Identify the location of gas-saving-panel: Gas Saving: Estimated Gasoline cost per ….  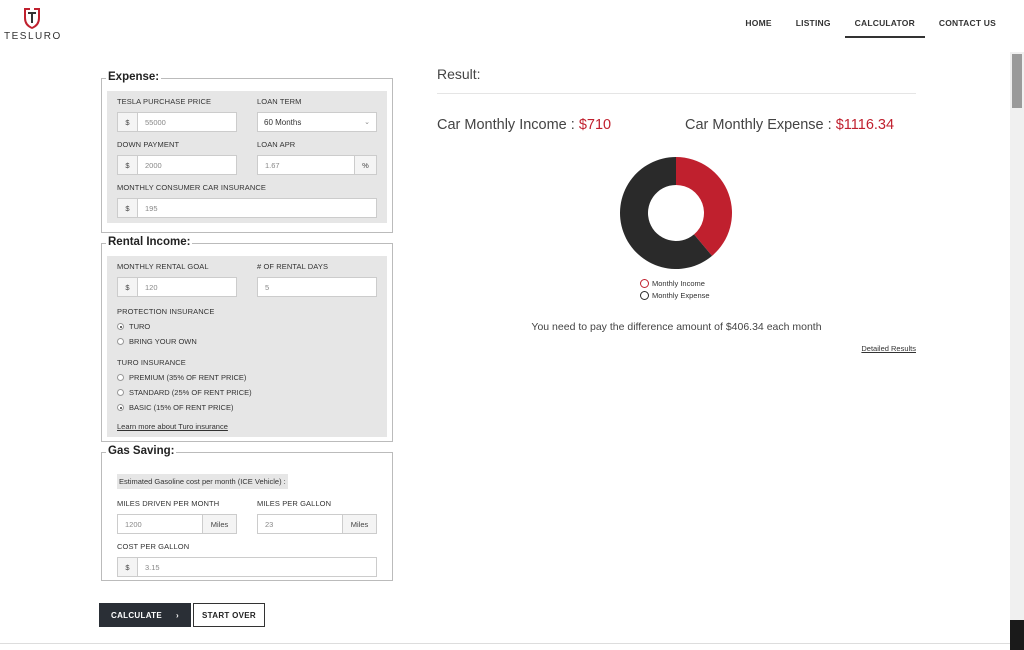
(247, 513).